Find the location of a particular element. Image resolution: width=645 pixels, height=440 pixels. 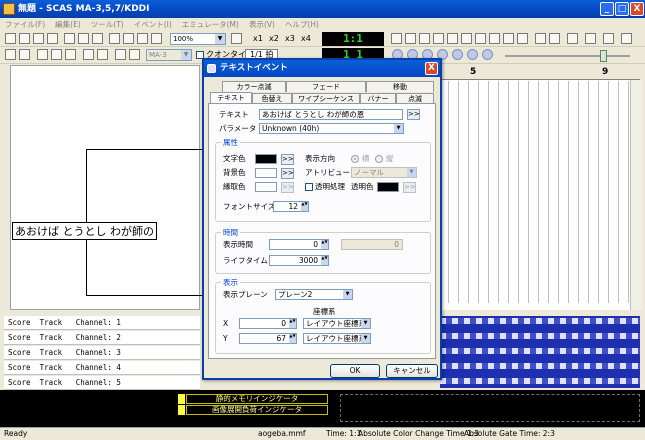

y-input: 67 ▲▼ is located at coordinates (268, 338).